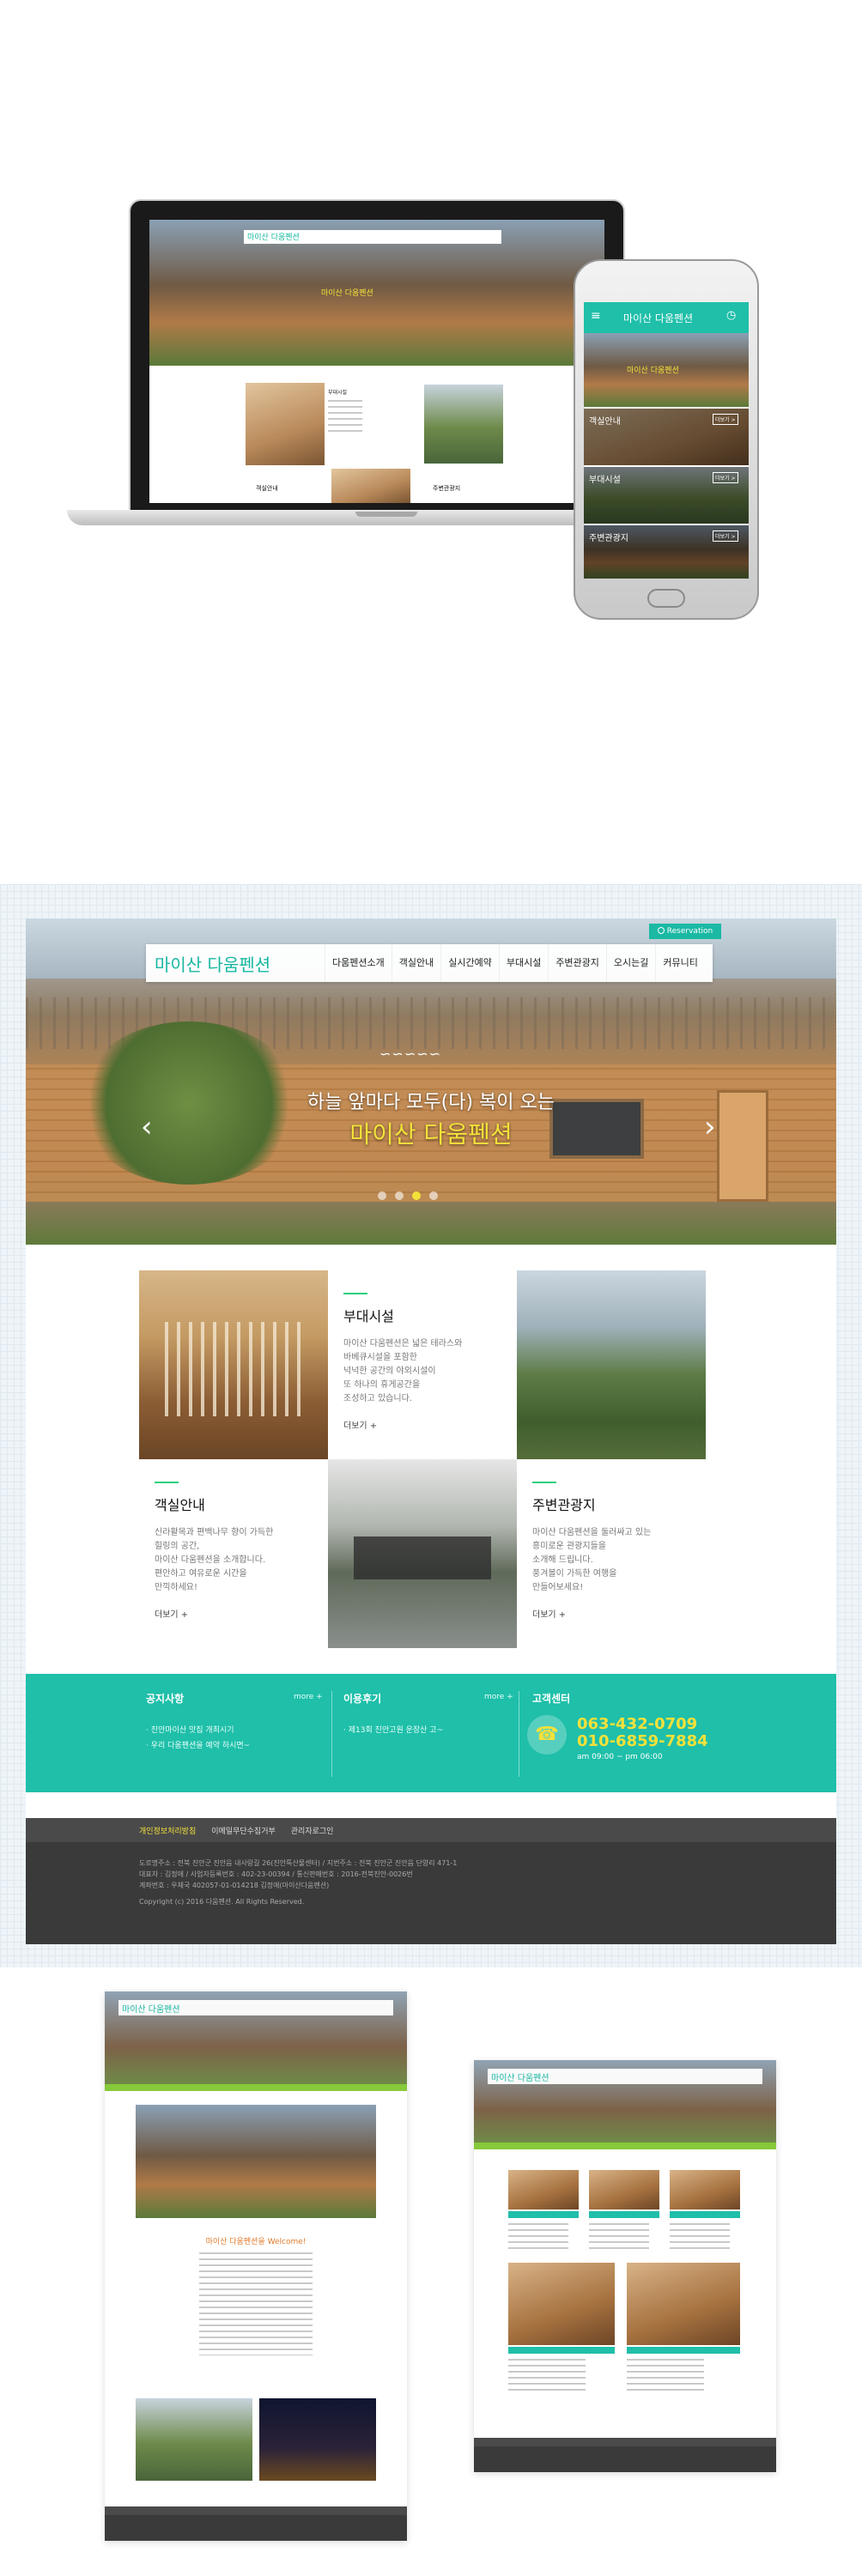  What do you see at coordinates (256, 2161) in the screenshot?
I see `subpage-about-photo` at bounding box center [256, 2161].